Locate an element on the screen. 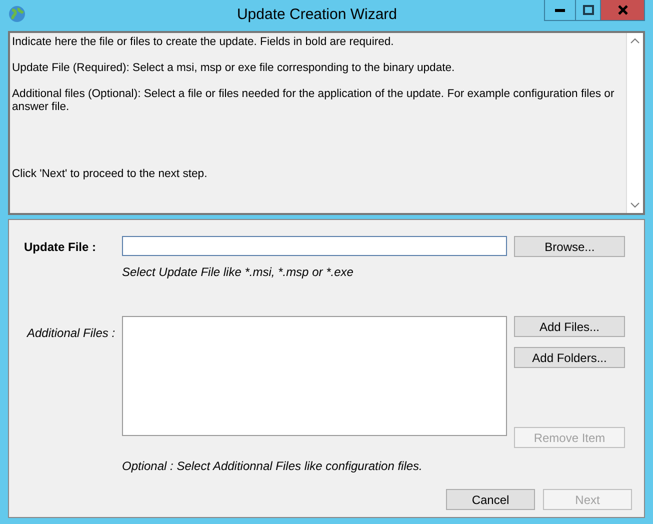  files-list is located at coordinates (314, 376).